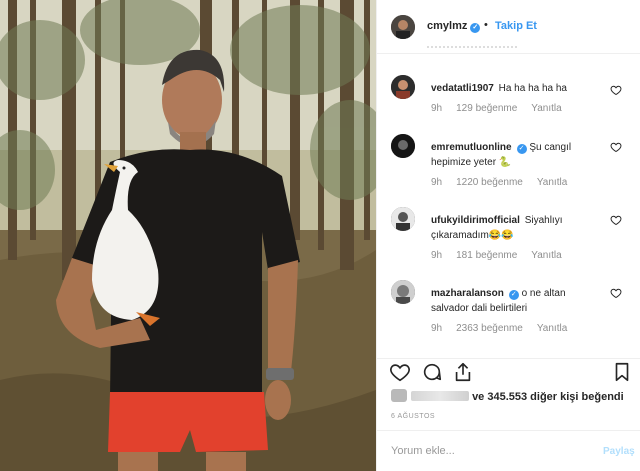  I want to click on commenter-username: emremutluonline, so click(471, 147).